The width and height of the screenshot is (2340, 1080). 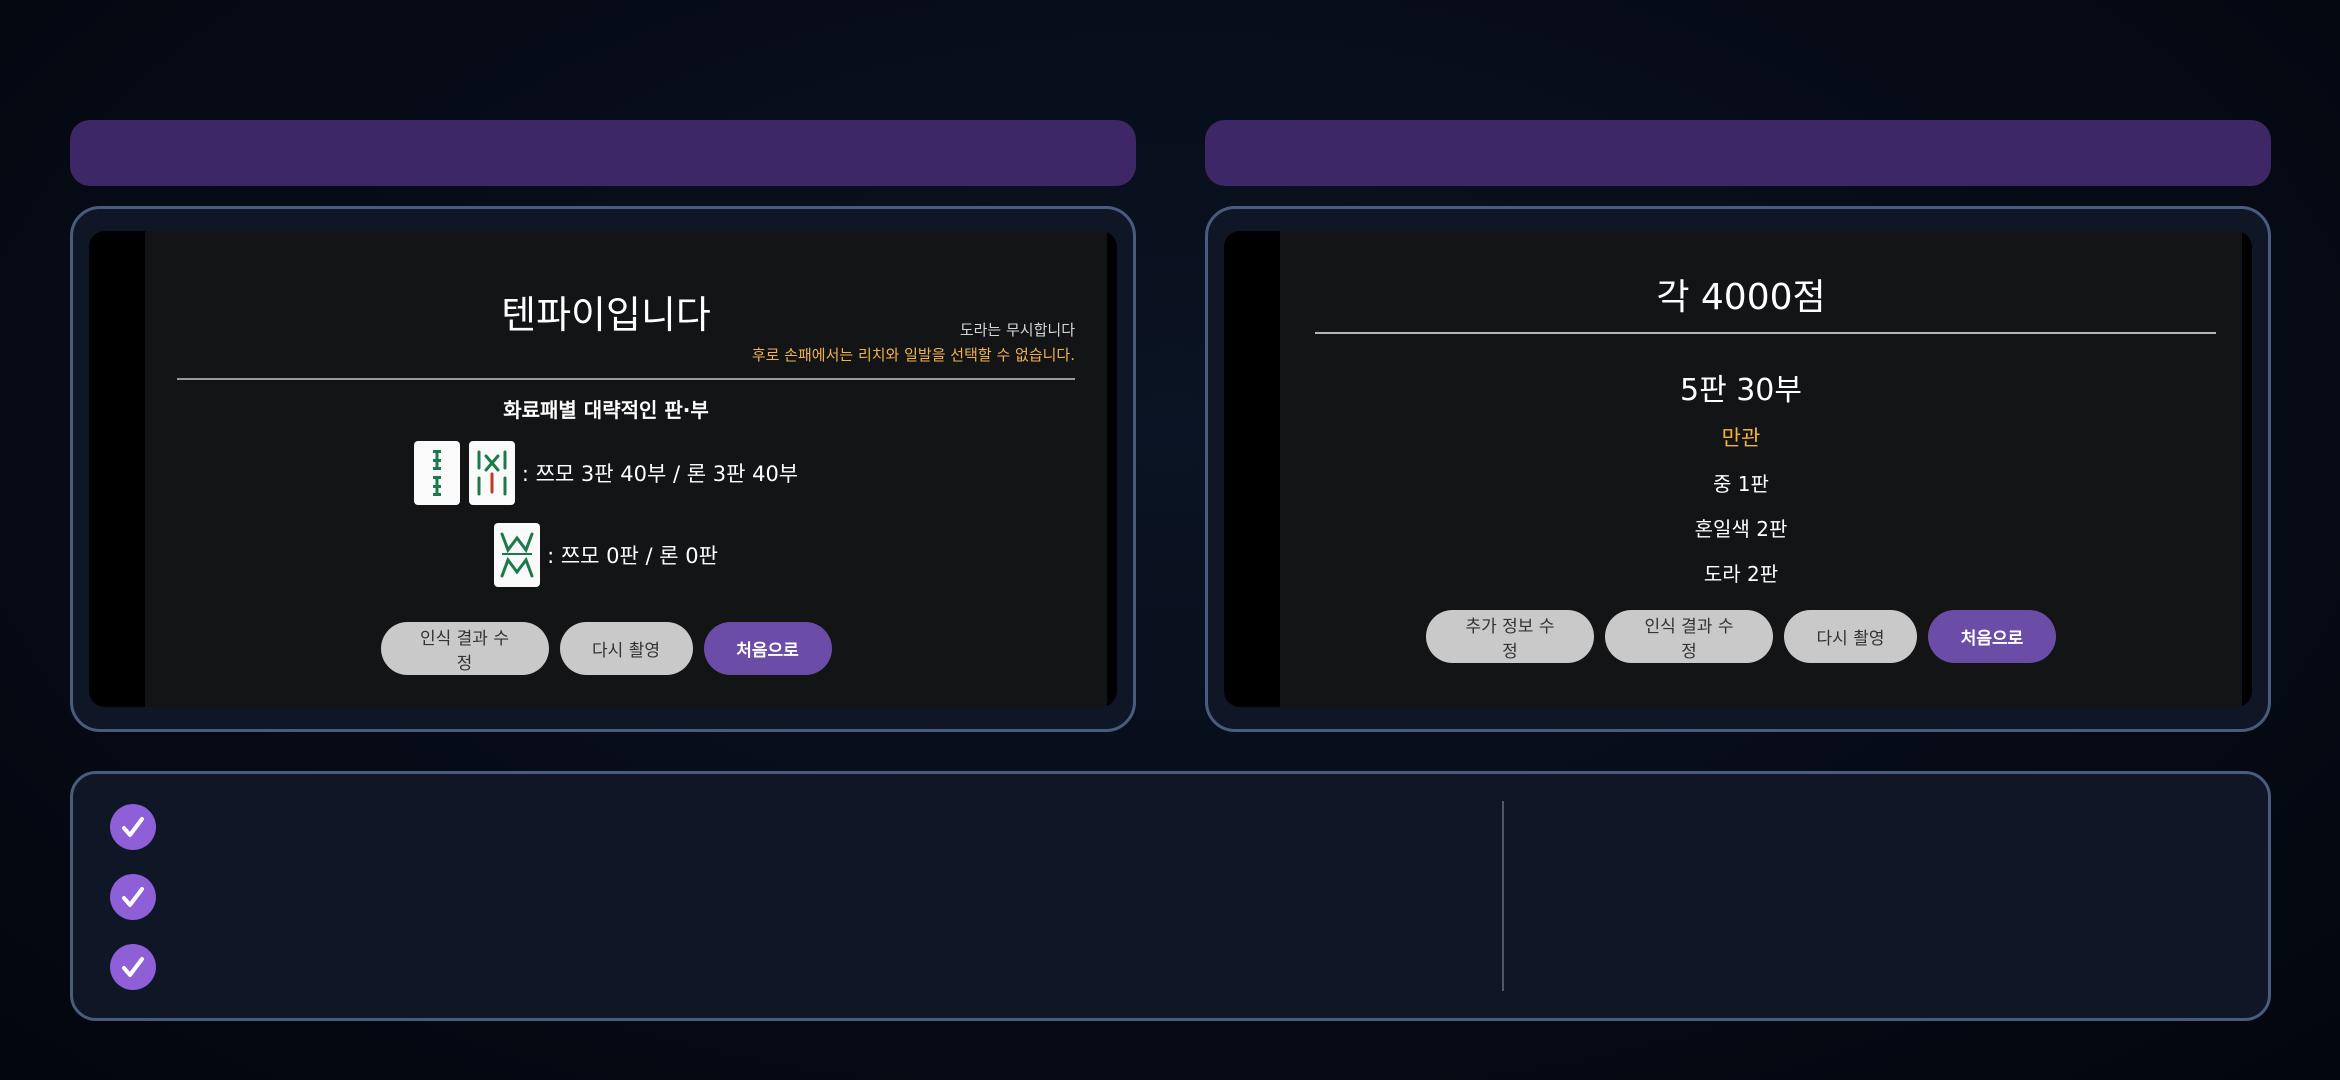 What do you see at coordinates (1741, 297) in the screenshot?
I see `score-title: 각 4000점` at bounding box center [1741, 297].